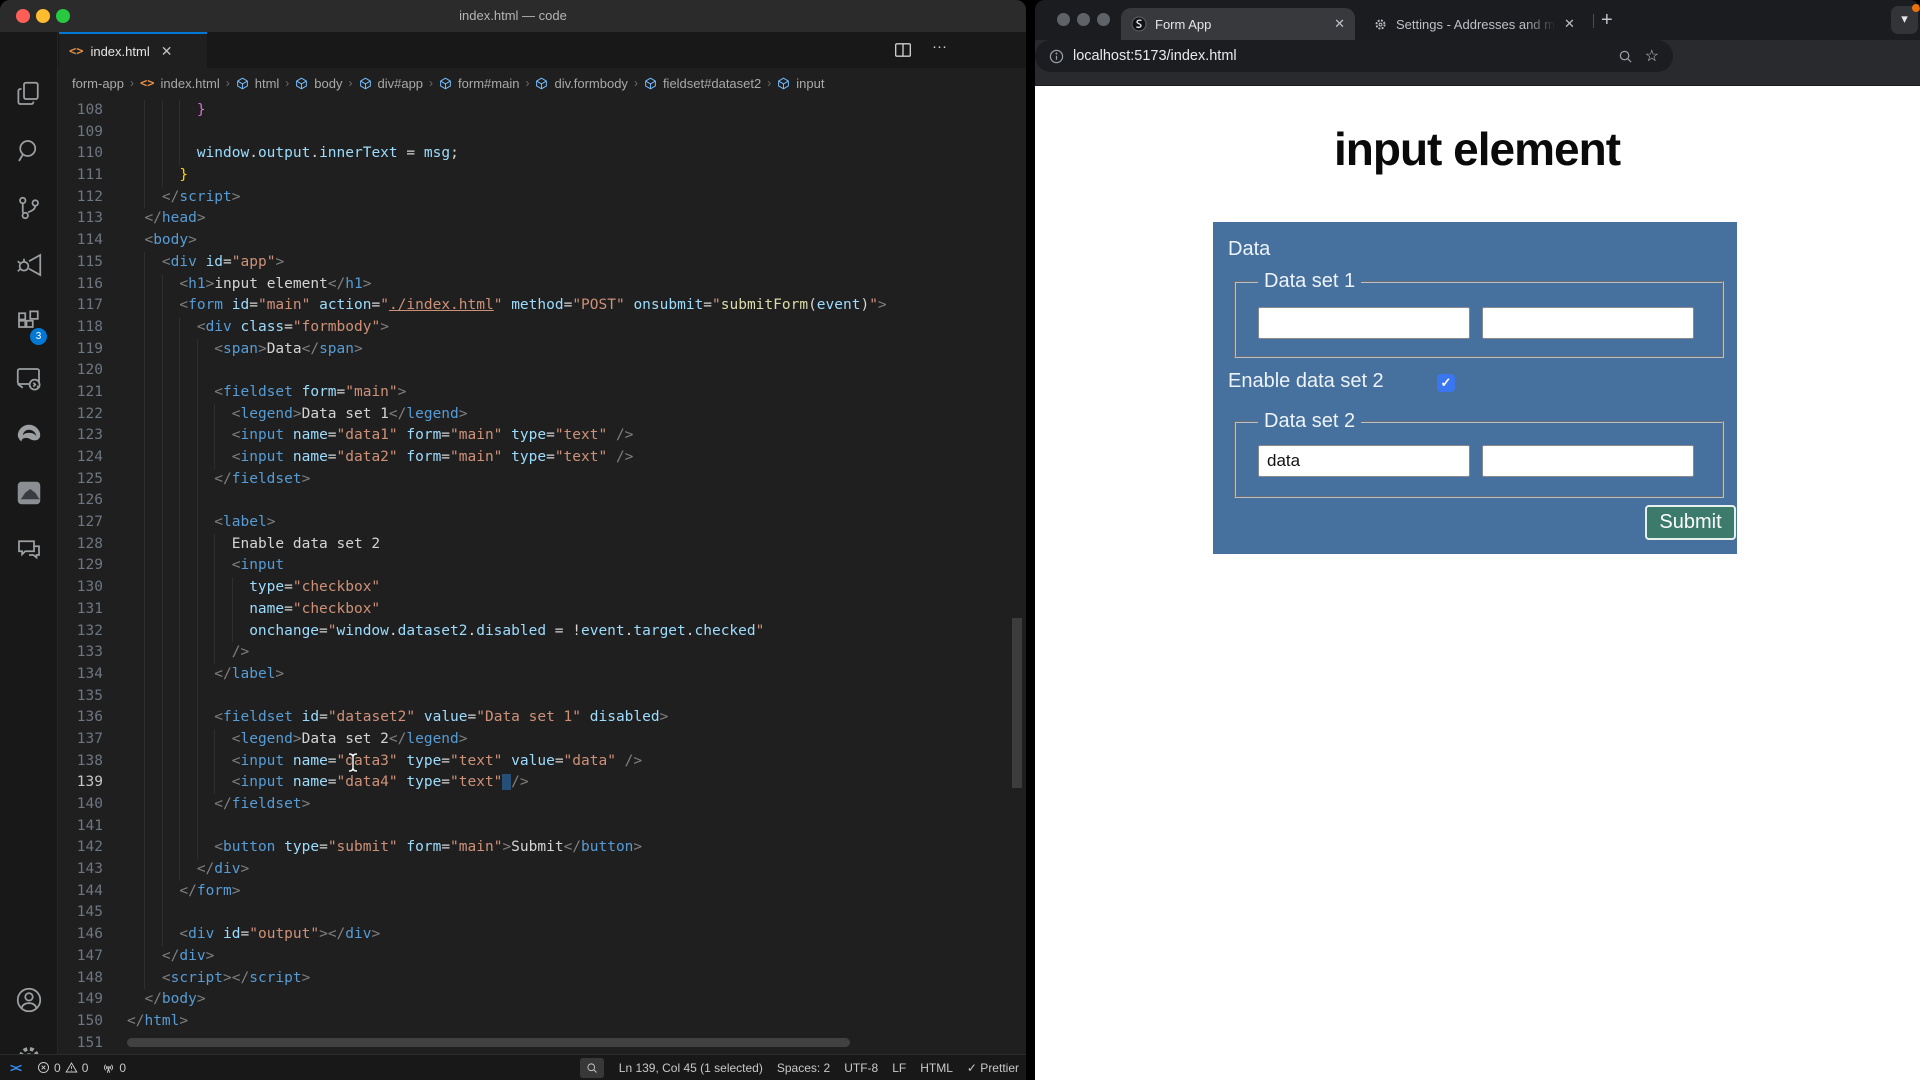  Describe the element at coordinates (29, 493) in the screenshot. I see `camel-extension-icon` at that location.